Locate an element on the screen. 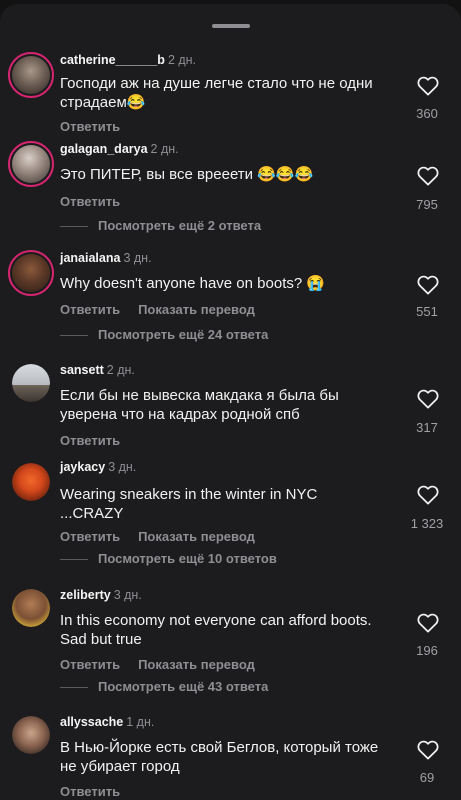 The width and height of the screenshot is (461, 800). like-count: 196 is located at coordinates (427, 650).